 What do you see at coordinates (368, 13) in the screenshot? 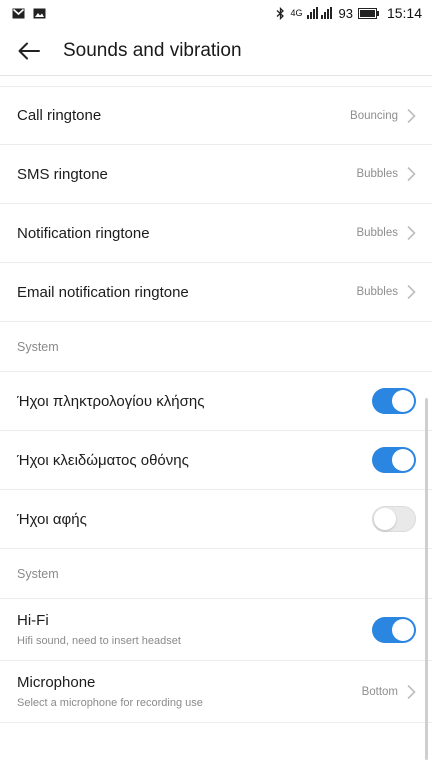
I see `battery-icon` at bounding box center [368, 13].